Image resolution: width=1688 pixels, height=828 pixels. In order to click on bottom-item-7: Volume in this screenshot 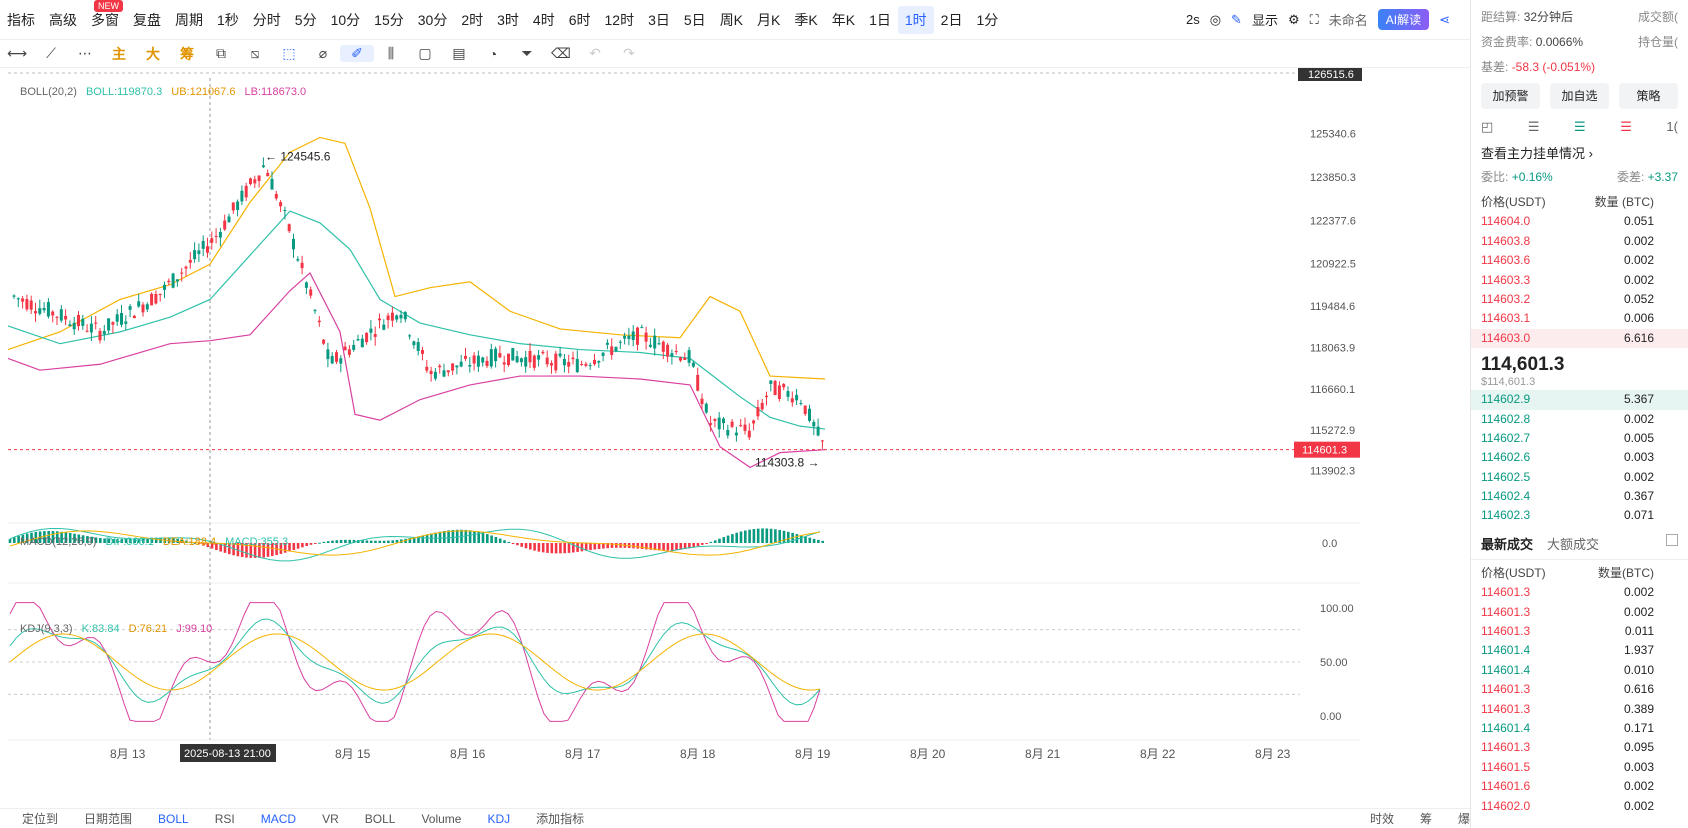, I will do `click(441, 819)`.